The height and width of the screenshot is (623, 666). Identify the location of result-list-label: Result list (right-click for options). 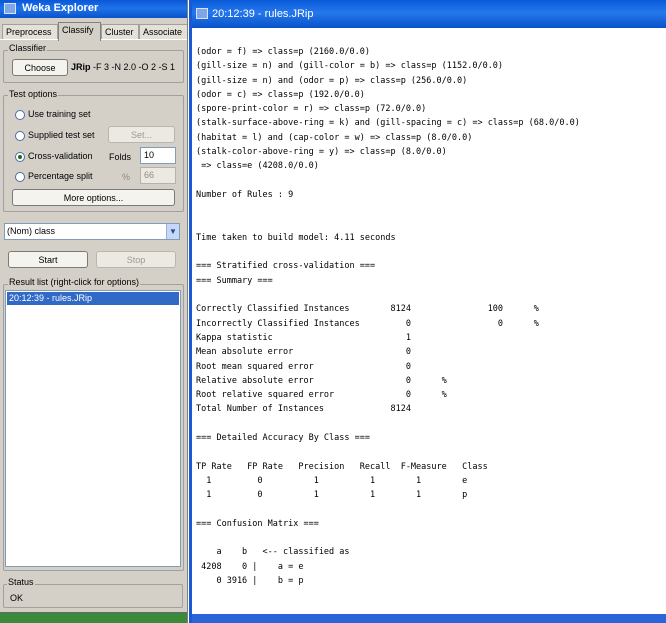
(74, 282).